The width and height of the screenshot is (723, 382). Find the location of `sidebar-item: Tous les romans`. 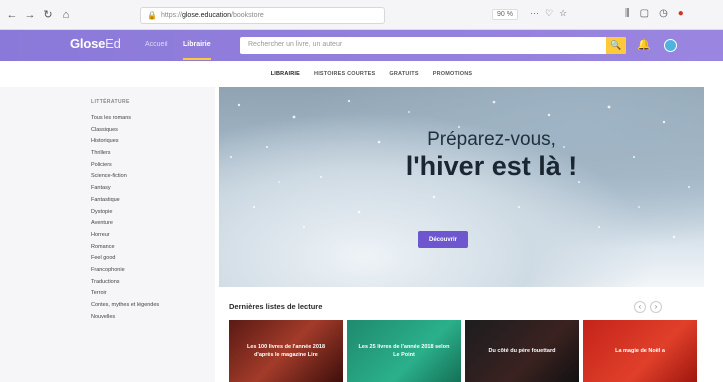

sidebar-item: Tous les romans is located at coordinates (125, 119).